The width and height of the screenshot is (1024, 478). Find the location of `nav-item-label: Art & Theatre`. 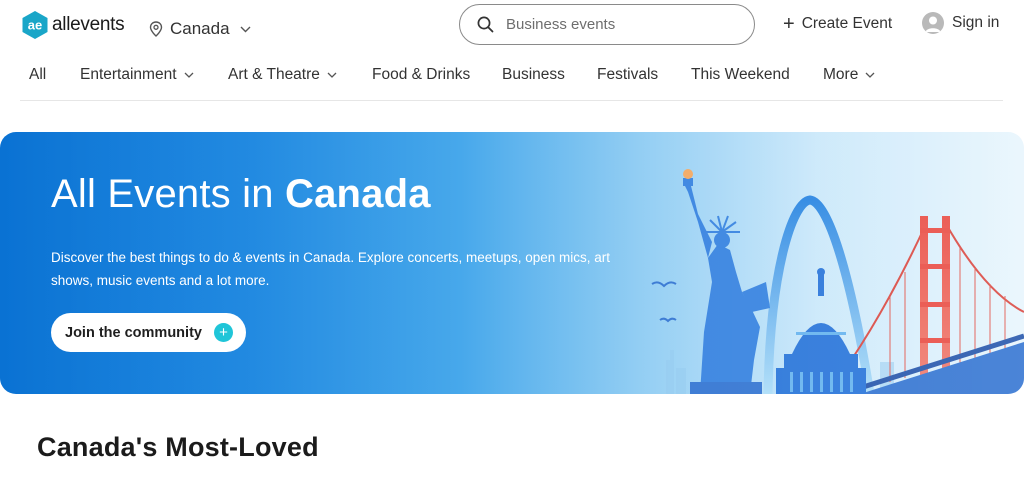

nav-item-label: Art & Theatre is located at coordinates (274, 74).